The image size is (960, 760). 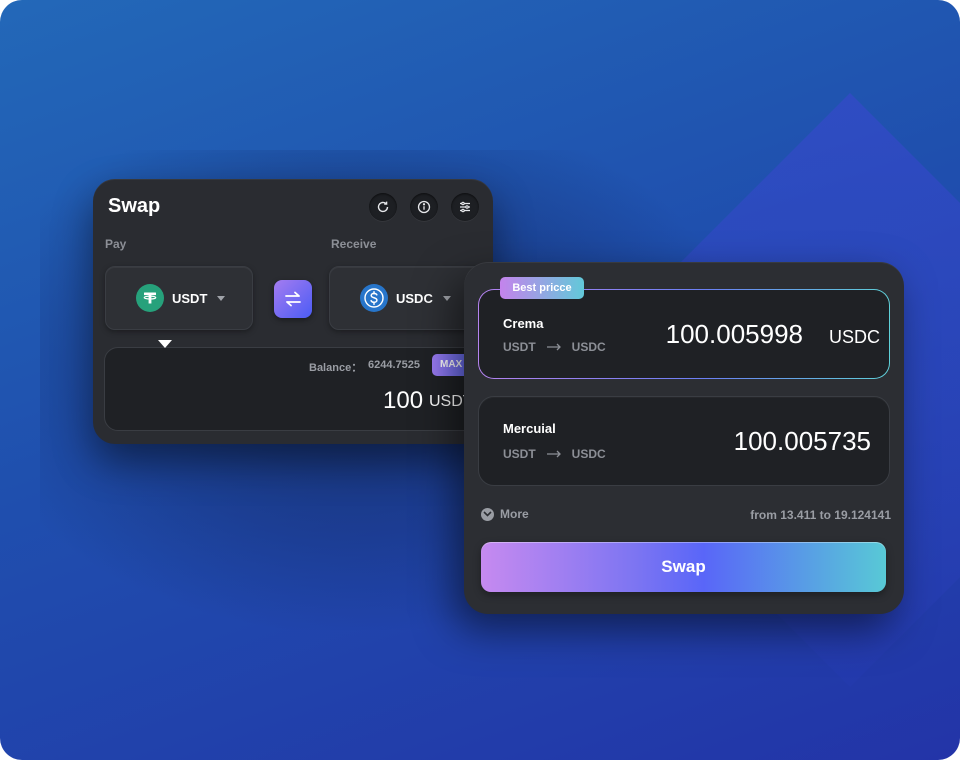 What do you see at coordinates (394, 365) in the screenshot?
I see `balance-value: 6244.7525` at bounding box center [394, 365].